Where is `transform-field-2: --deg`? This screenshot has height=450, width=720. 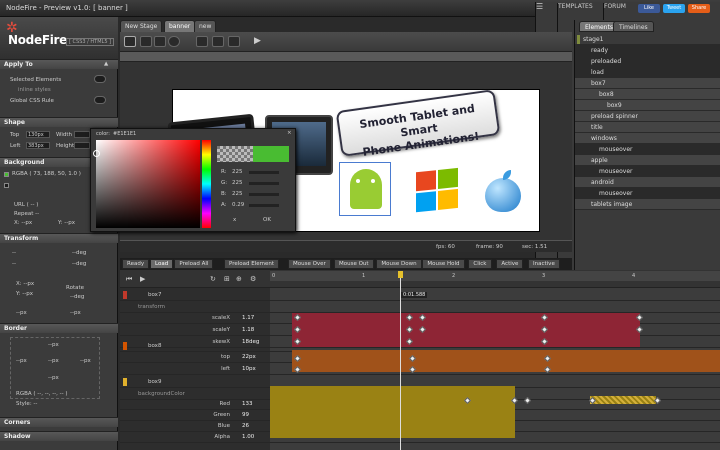 transform-field-2: --deg is located at coordinates (79, 253).